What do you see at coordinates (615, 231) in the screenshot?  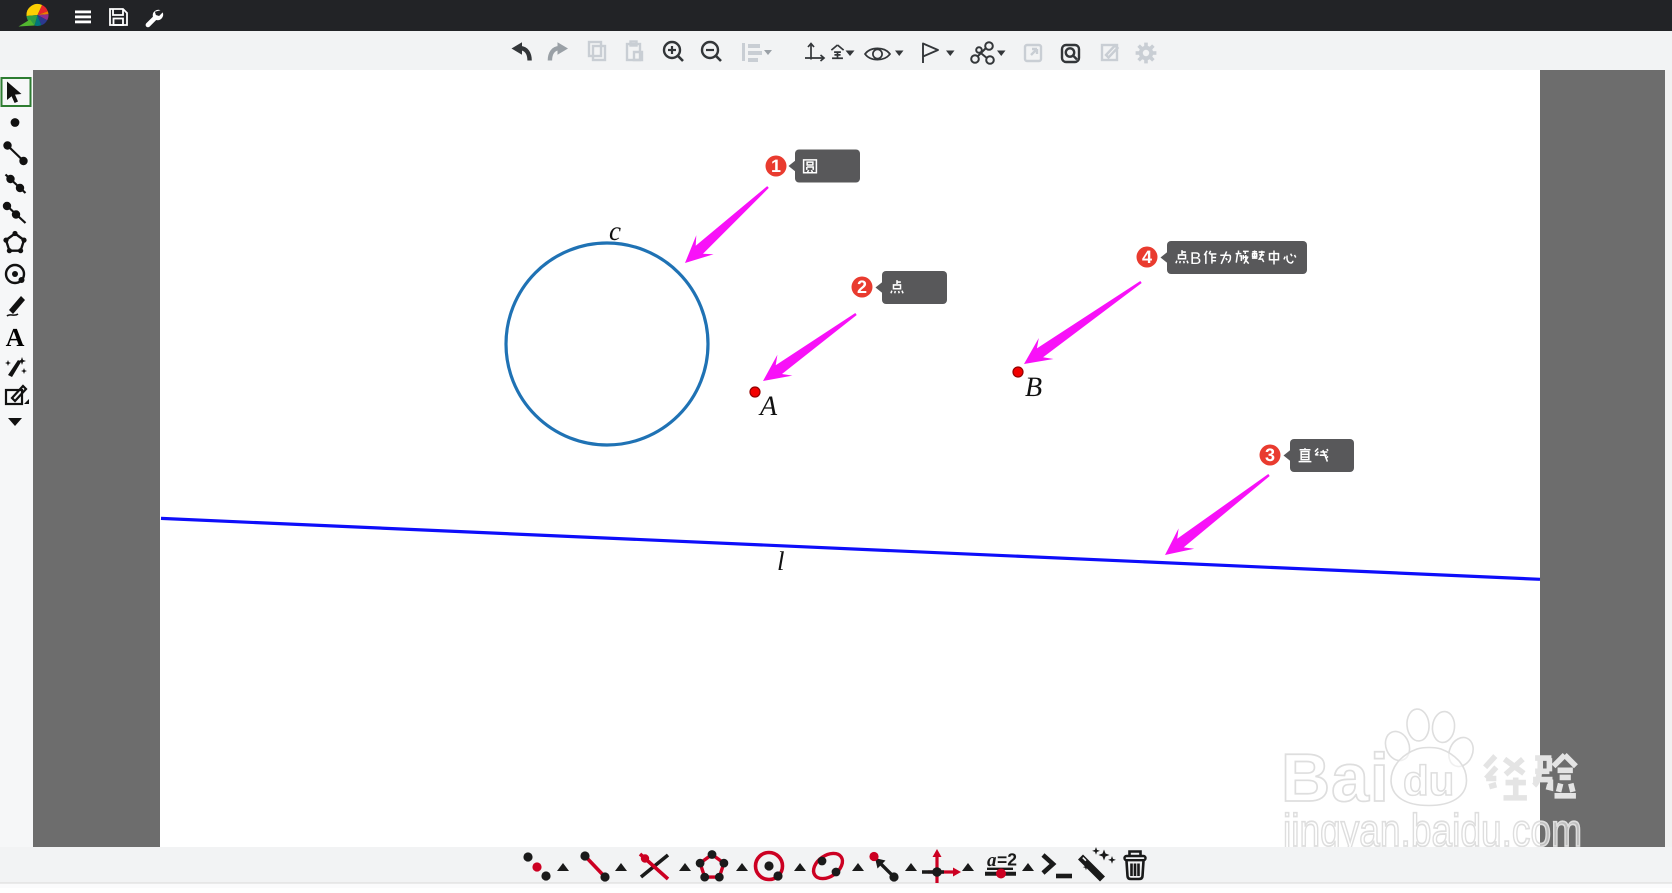 I see `svg-text: c` at bounding box center [615, 231].